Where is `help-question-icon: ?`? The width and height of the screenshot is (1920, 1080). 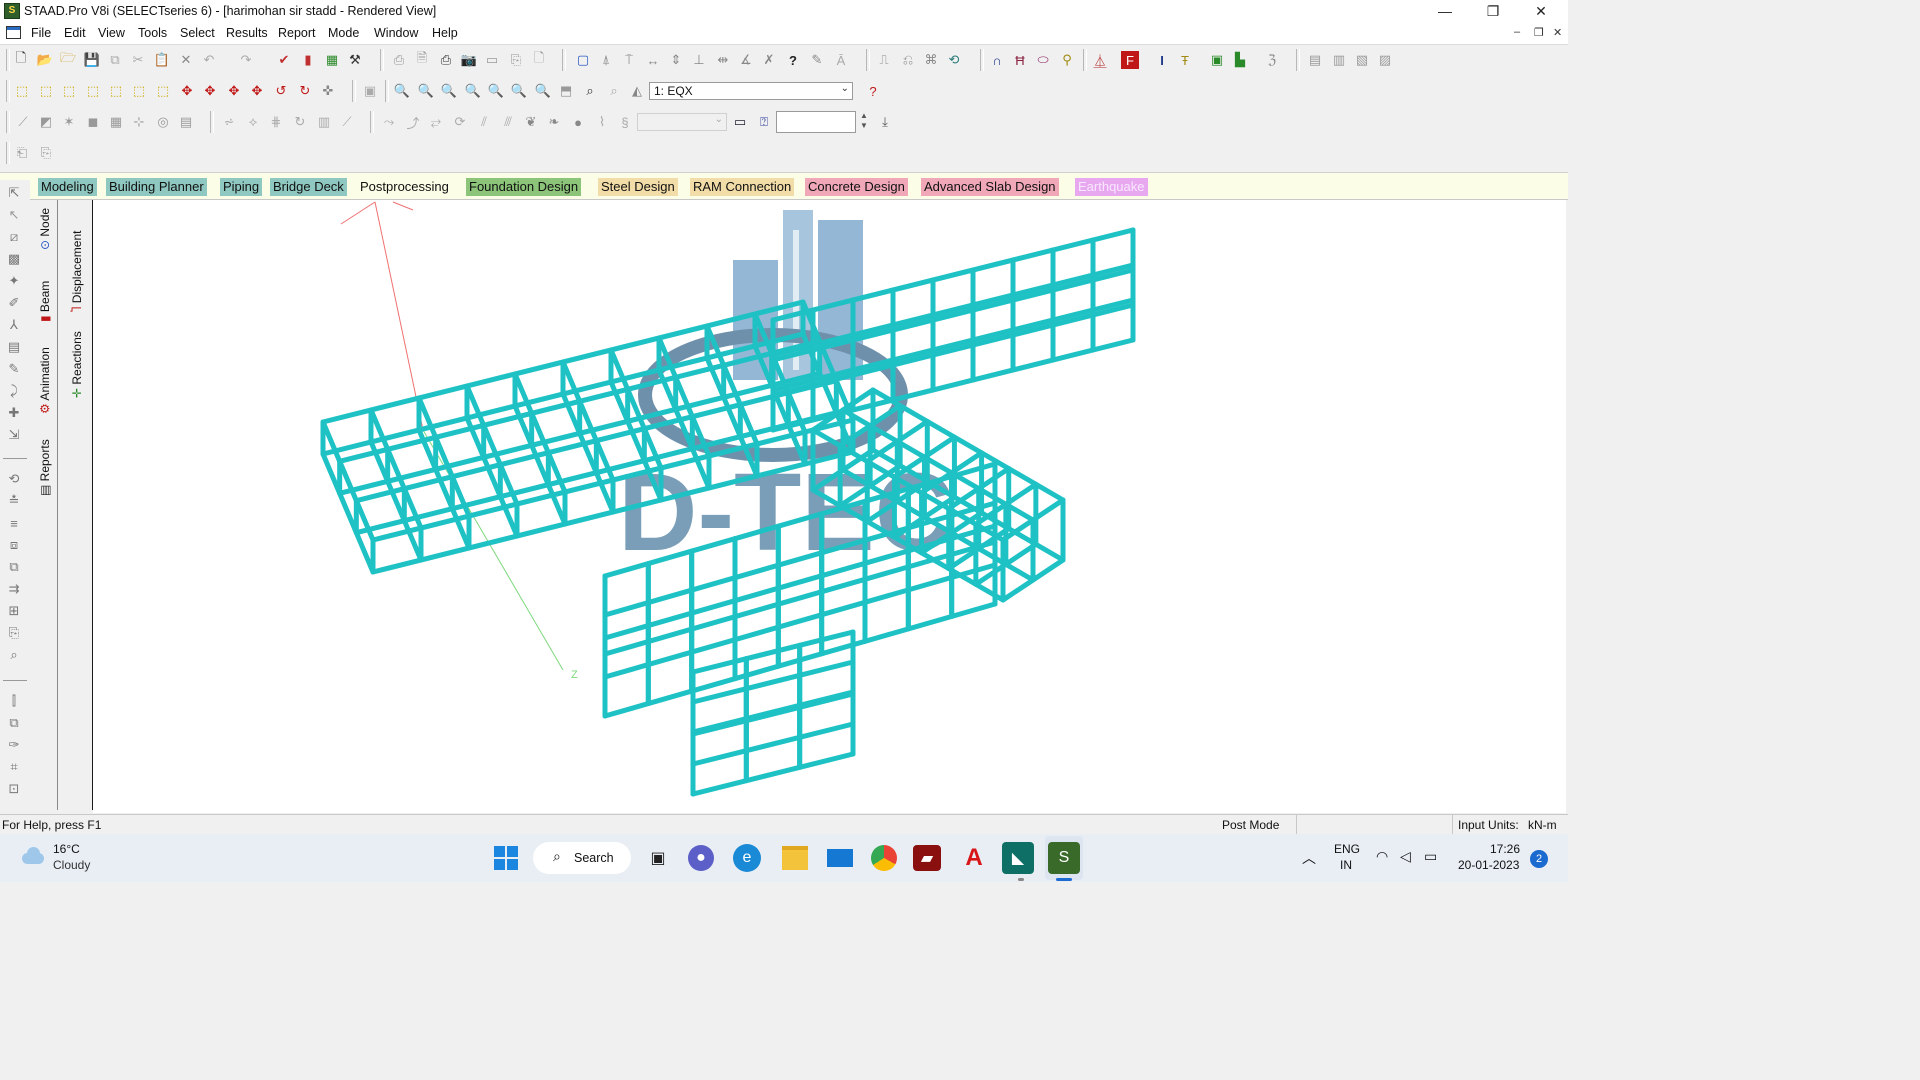
help-question-icon: ? is located at coordinates (793, 60).